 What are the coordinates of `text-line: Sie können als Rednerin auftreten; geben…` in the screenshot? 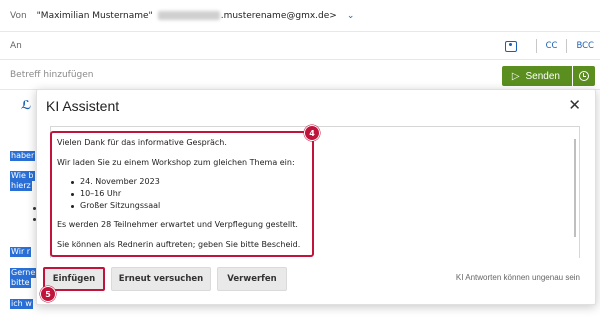 It's located at (179, 244).